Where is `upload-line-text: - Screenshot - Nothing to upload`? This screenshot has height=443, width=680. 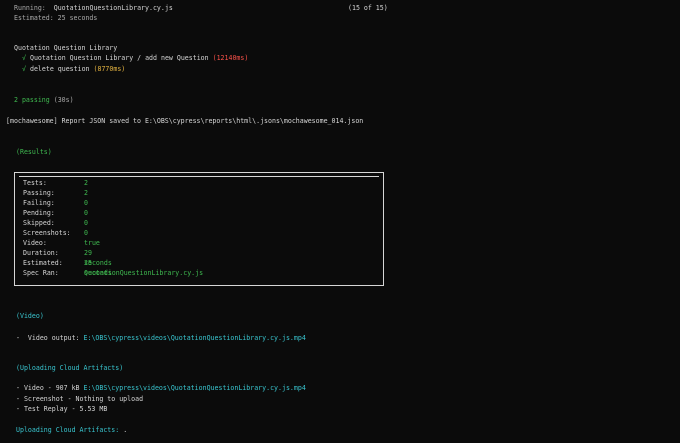 upload-line-text: - Screenshot - Nothing to upload is located at coordinates (80, 399).